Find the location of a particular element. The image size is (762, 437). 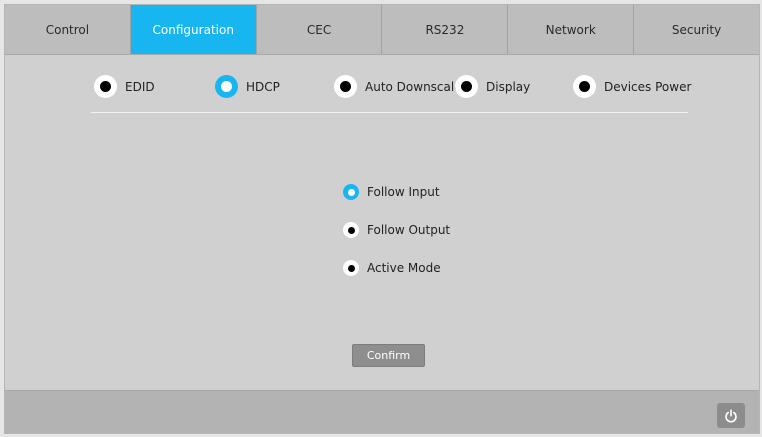

power-button is located at coordinates (731, 415).